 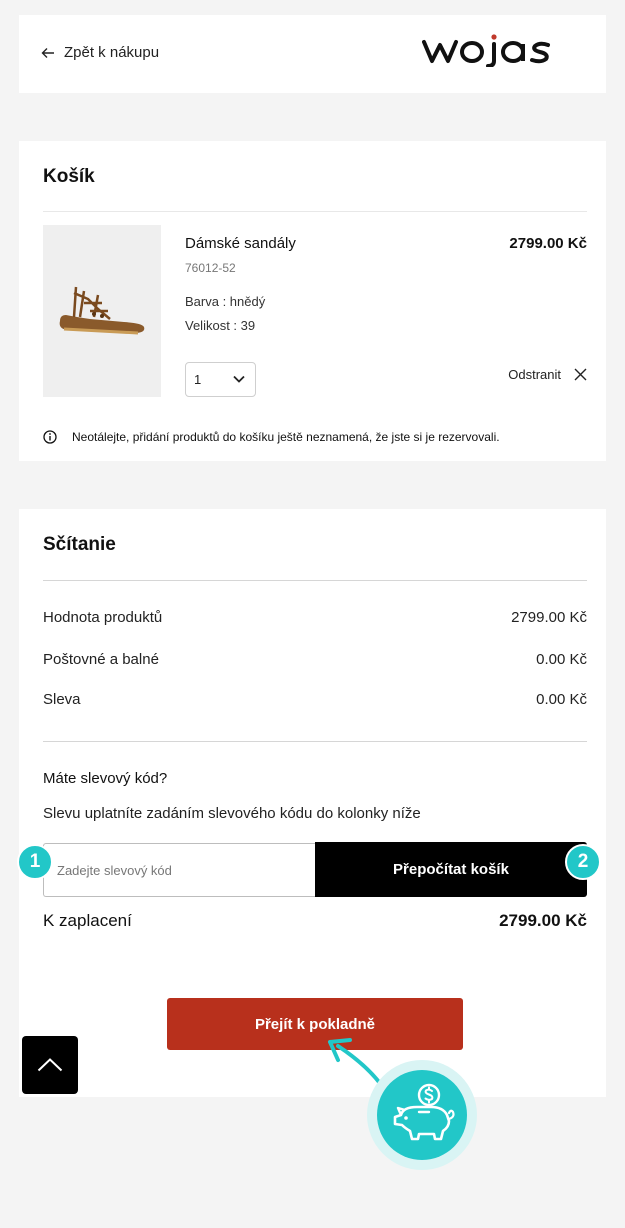 I want to click on recalculate-cart-button: Přepočítat košík, so click(x=451, y=869).